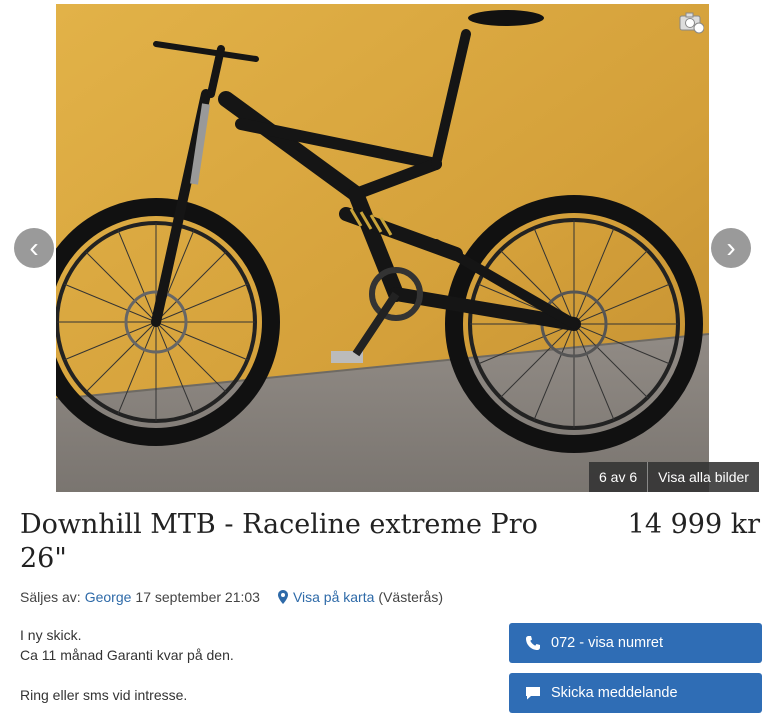 The width and height of the screenshot is (772, 724). Describe the element at coordinates (619, 477) in the screenshot. I see `image-counter: 6 av 6` at that location.